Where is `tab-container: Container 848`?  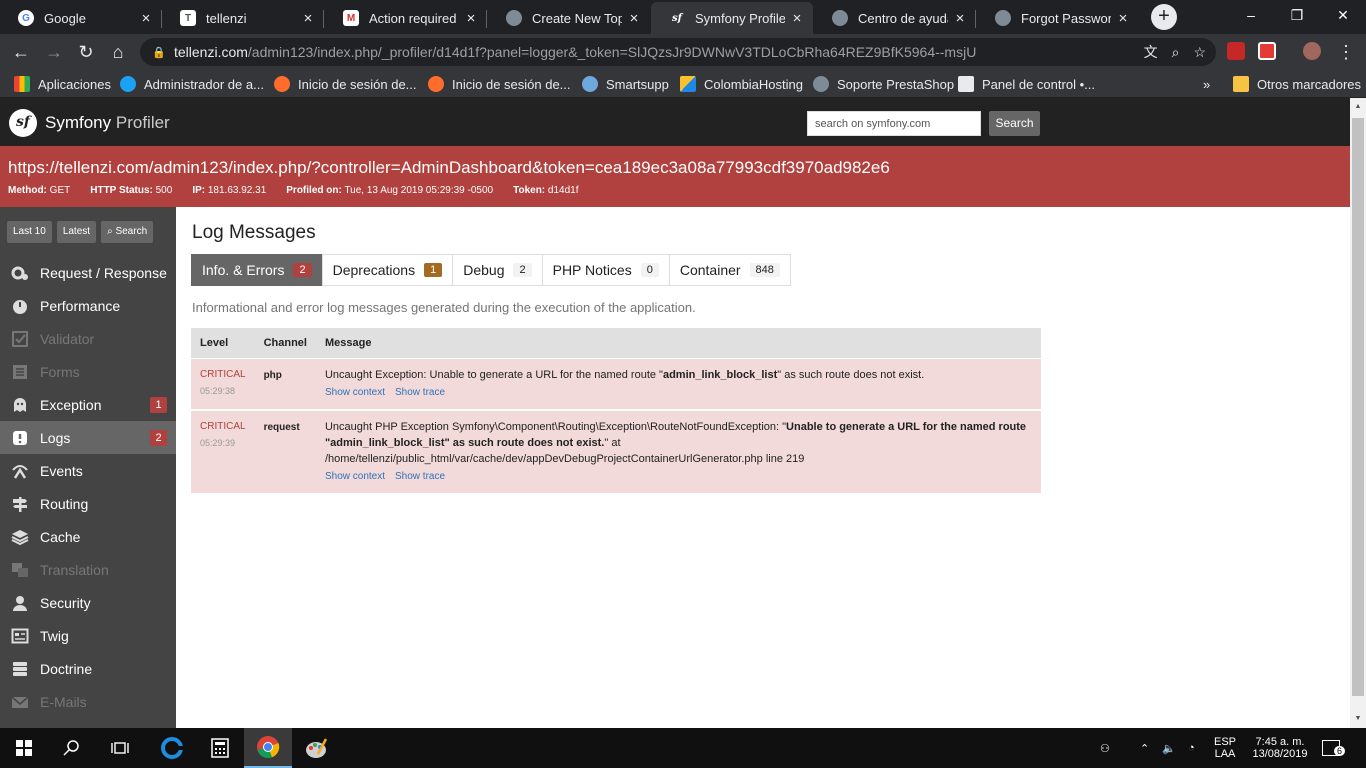
tab-container: Container 848 is located at coordinates (729, 270).